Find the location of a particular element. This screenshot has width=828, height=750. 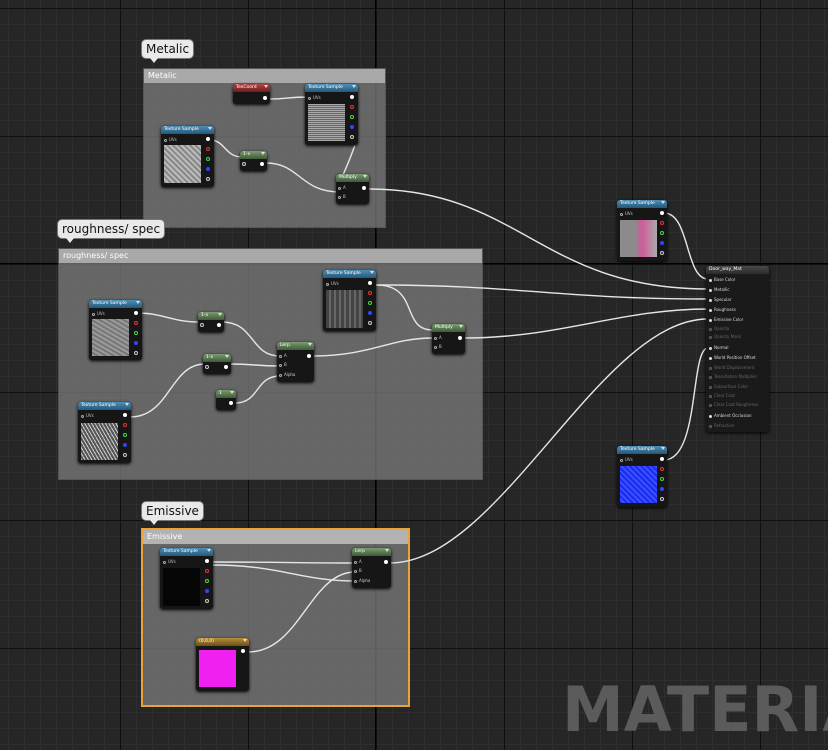

comment-bubble-metalic: Metalic is located at coordinates (168, 51).